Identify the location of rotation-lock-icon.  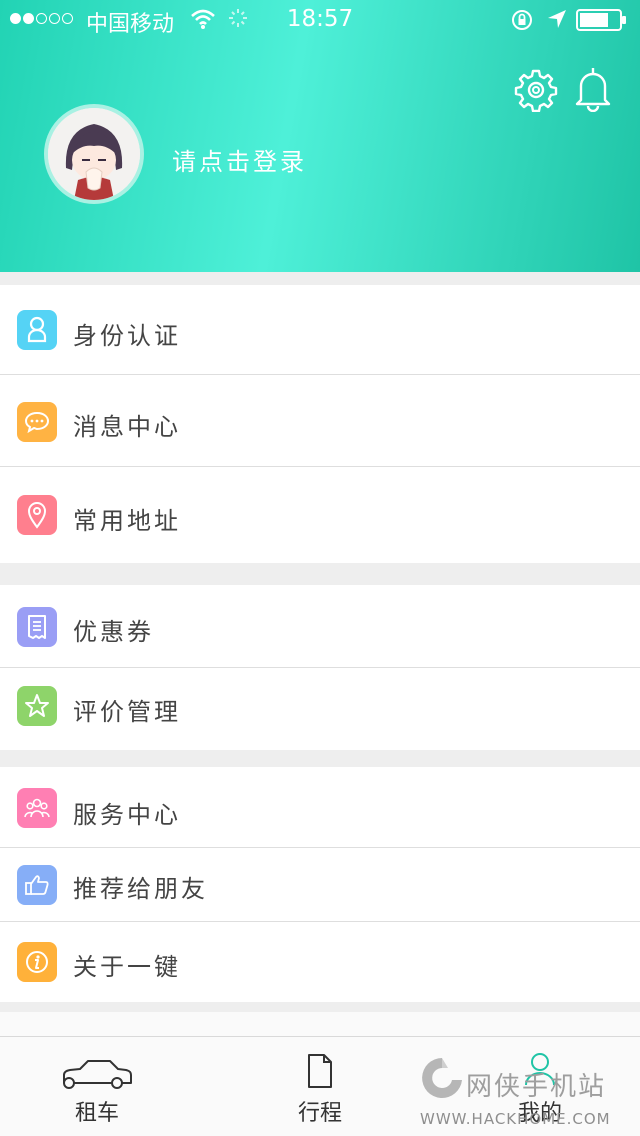
(522, 20).